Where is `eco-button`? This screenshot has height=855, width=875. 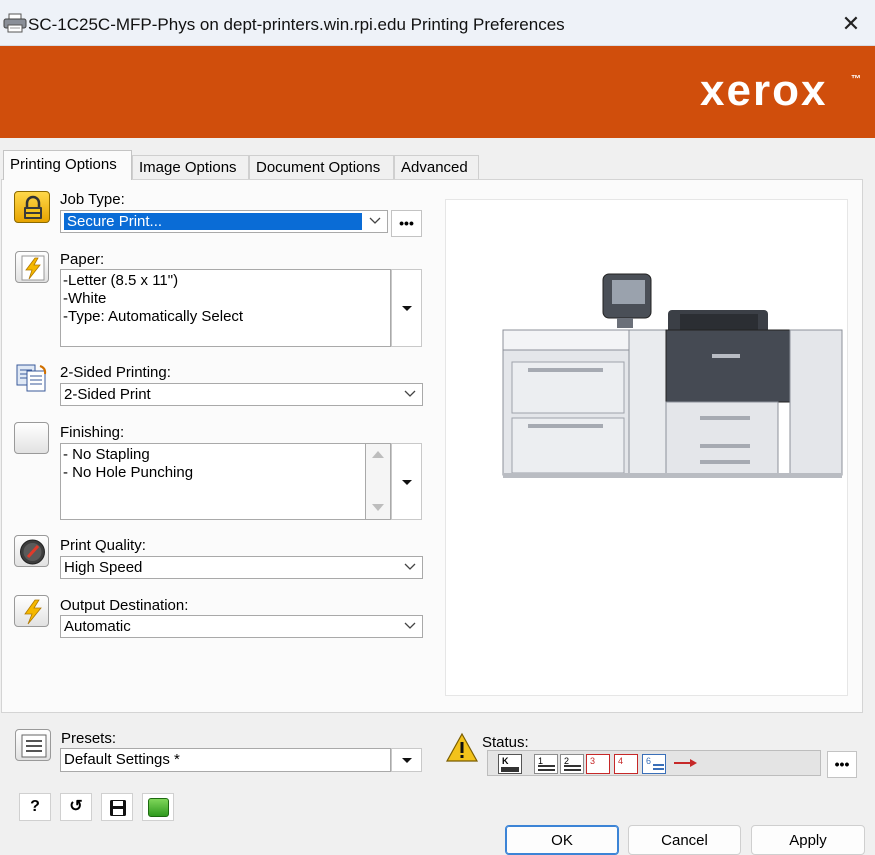
eco-button is located at coordinates (158, 807).